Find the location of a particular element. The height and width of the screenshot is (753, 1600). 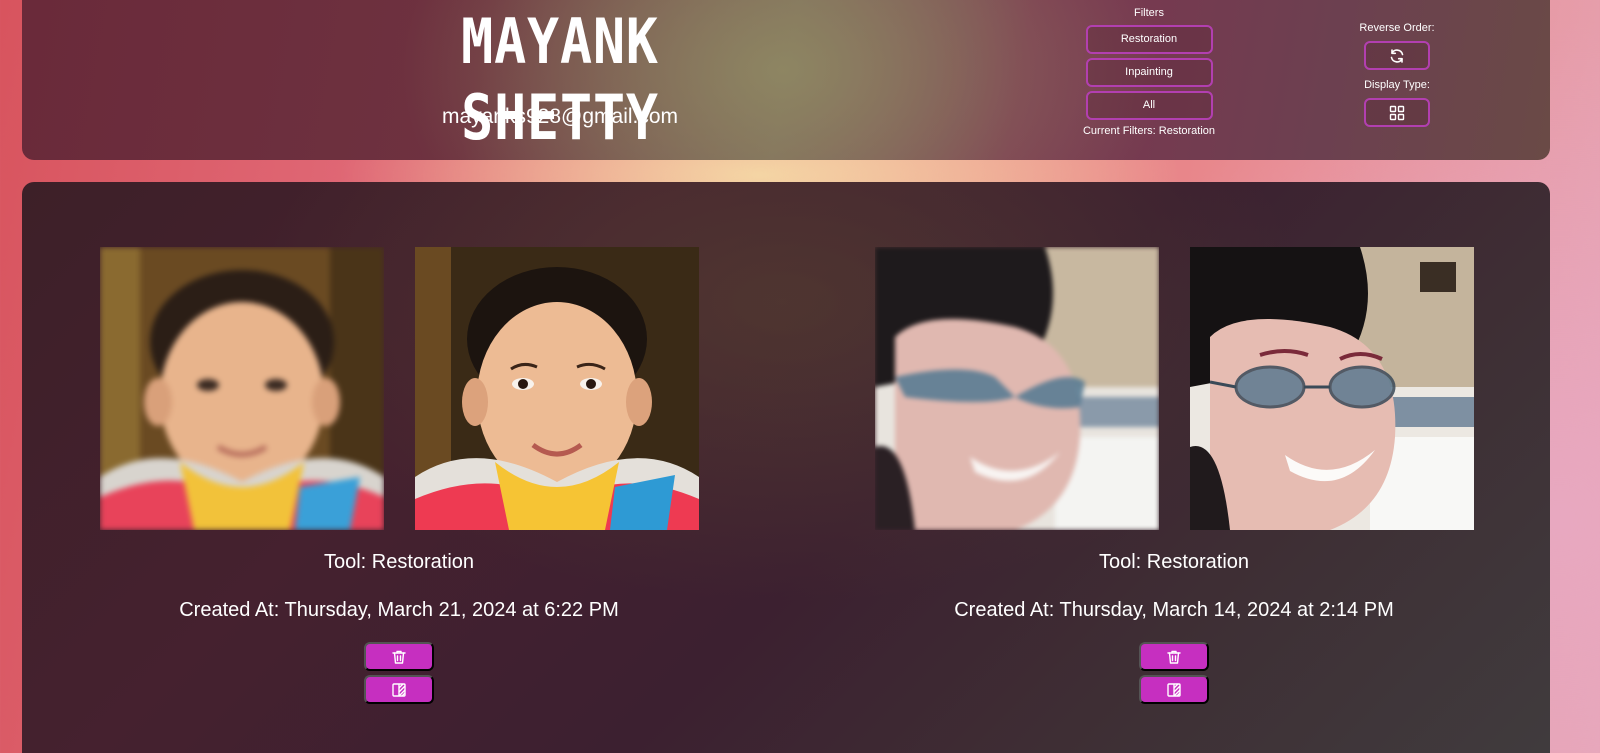

grid-icon is located at coordinates (1397, 112).